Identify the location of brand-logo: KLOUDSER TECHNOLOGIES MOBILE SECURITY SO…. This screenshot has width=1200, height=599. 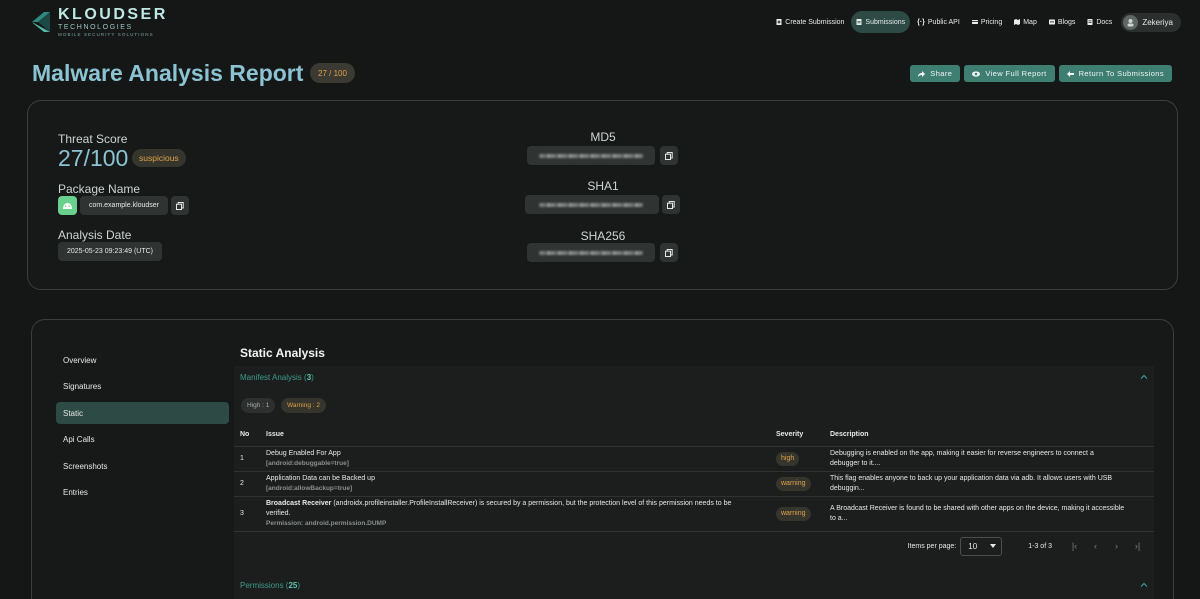
(99, 21).